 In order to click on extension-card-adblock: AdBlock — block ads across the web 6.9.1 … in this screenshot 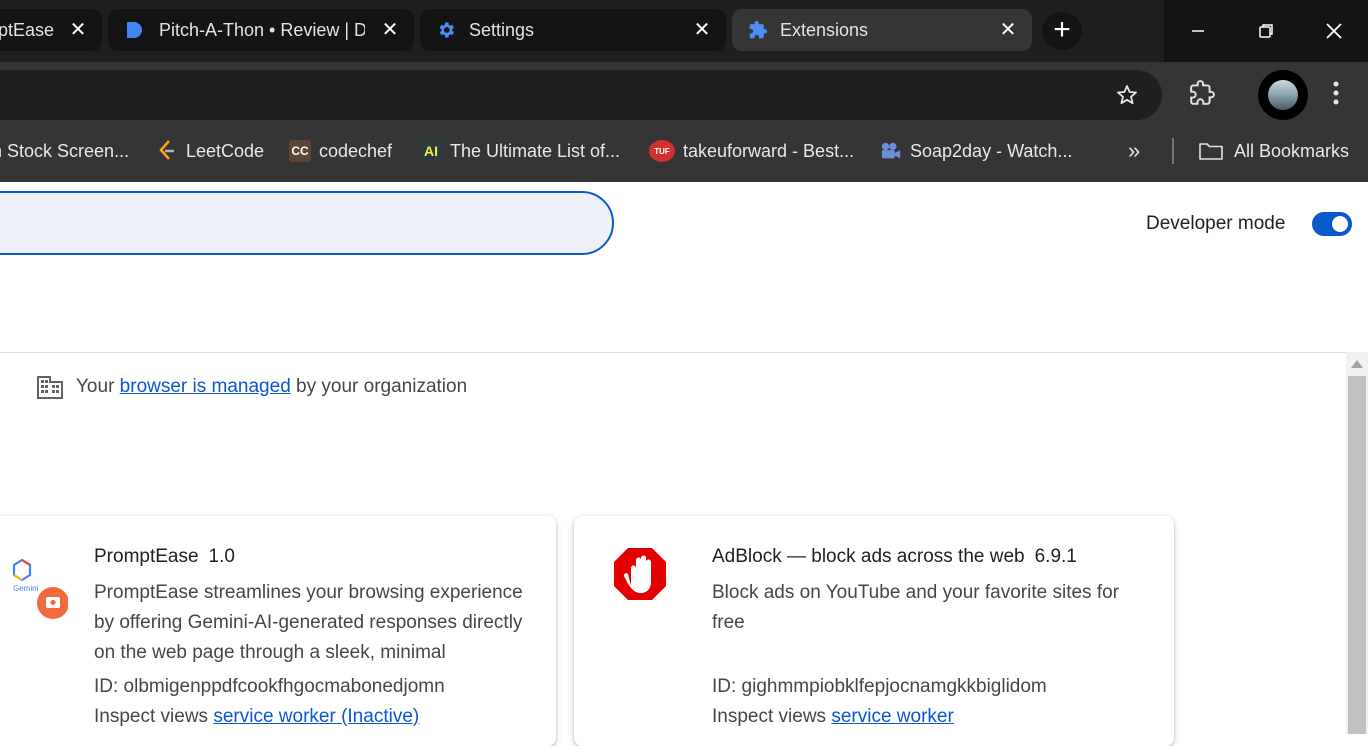, I will do `click(874, 631)`.